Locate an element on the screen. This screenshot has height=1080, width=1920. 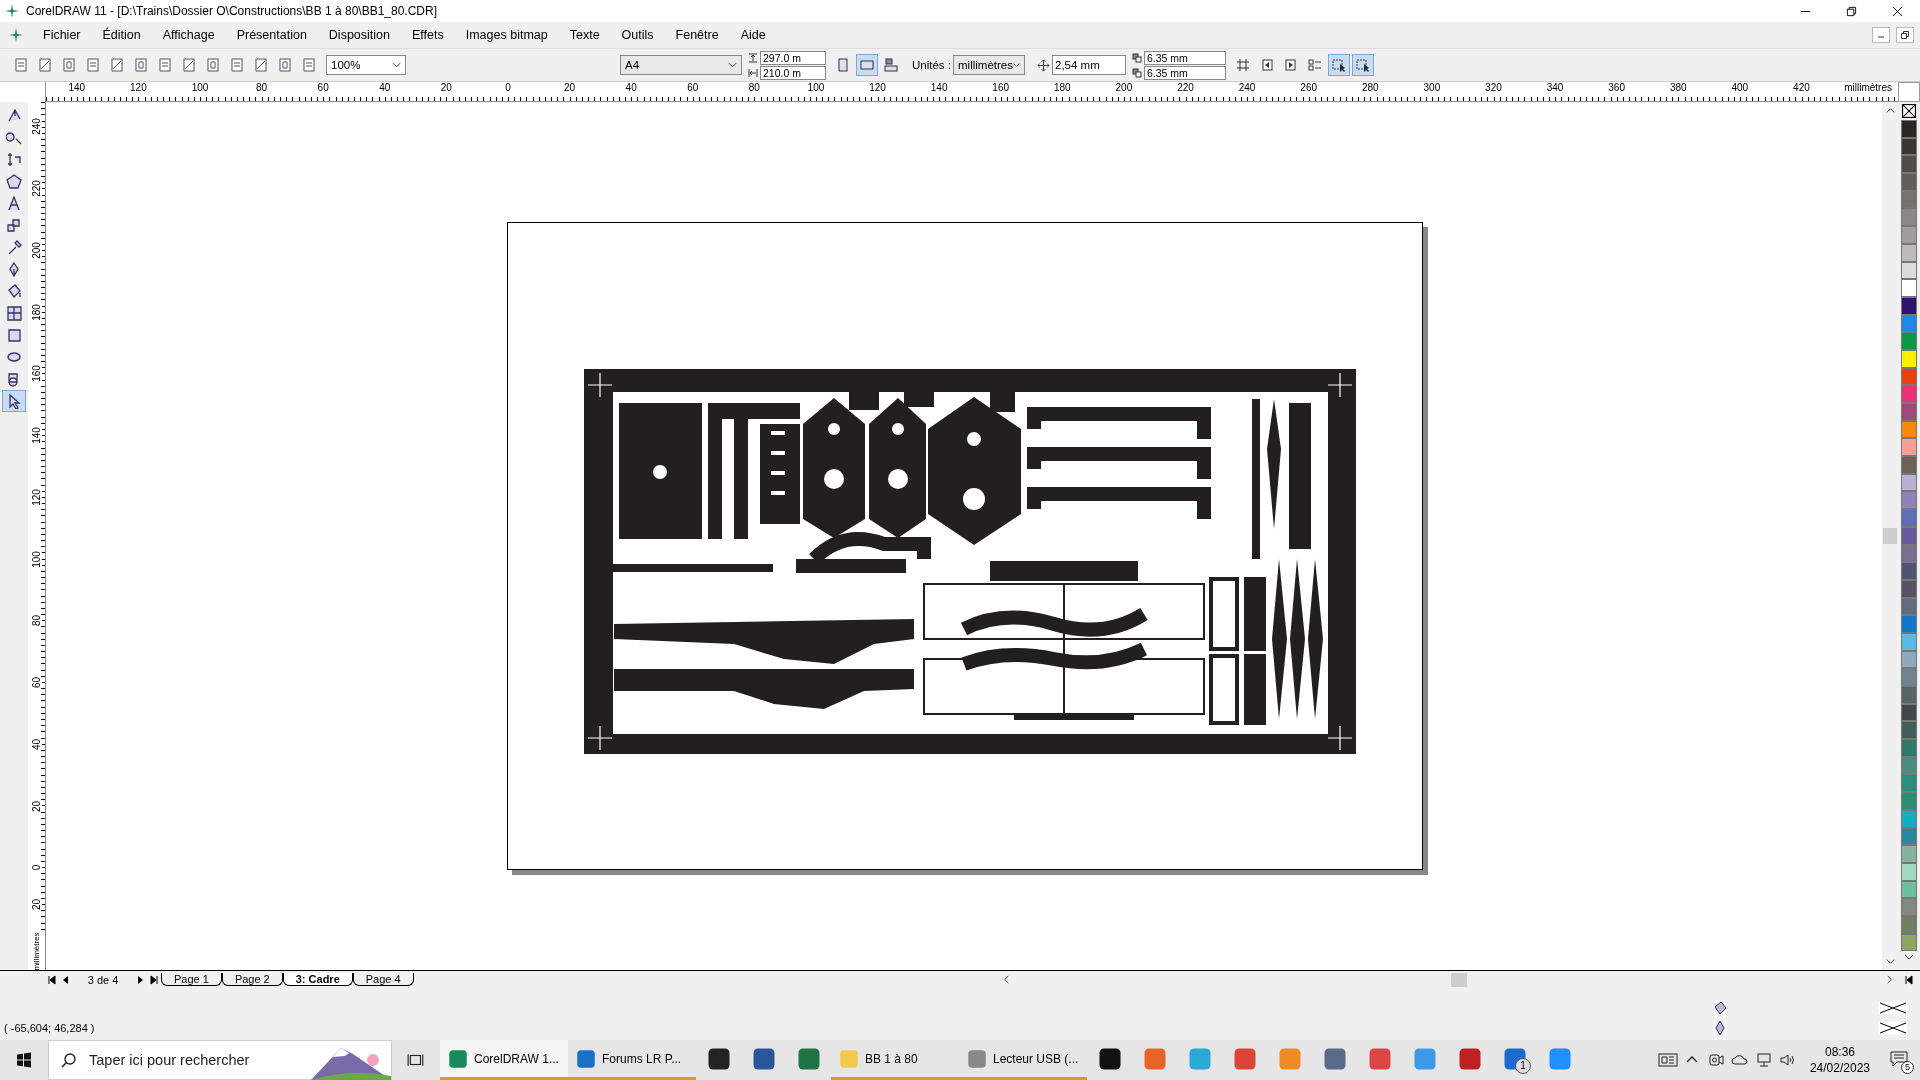
cursor-coordinates: ( -65,604; 46,284 ) is located at coordinates (49, 1028).